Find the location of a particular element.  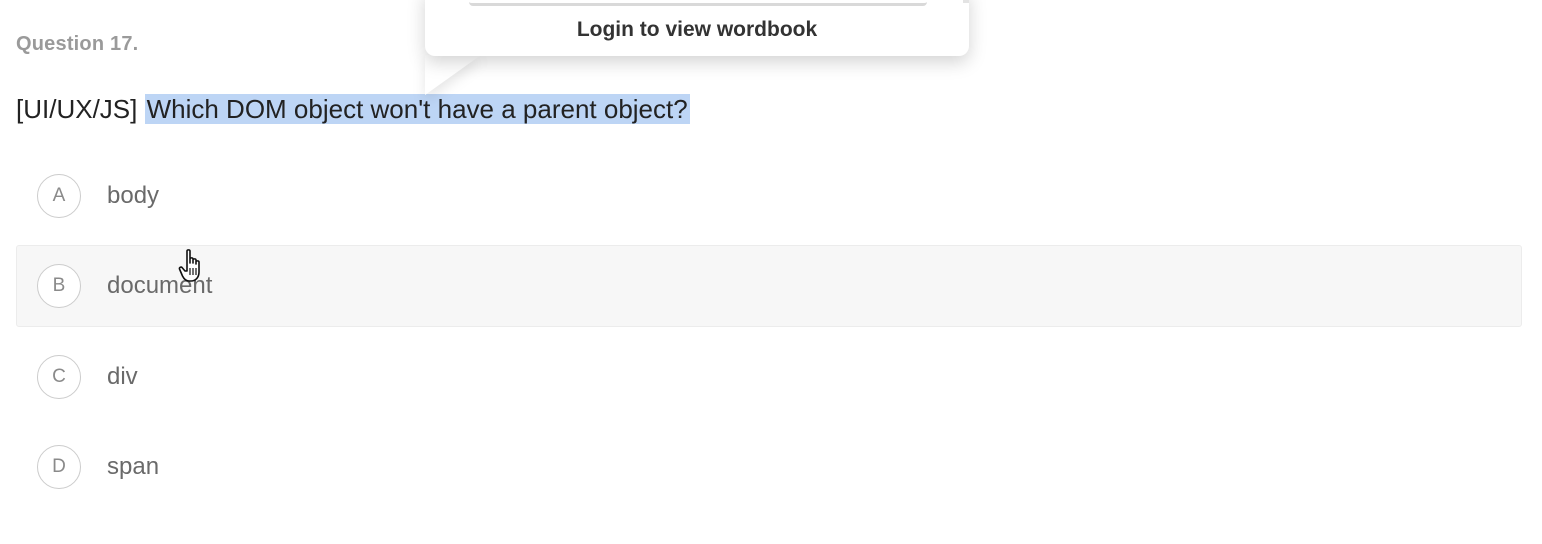

option-b: B document is located at coordinates (769, 286).